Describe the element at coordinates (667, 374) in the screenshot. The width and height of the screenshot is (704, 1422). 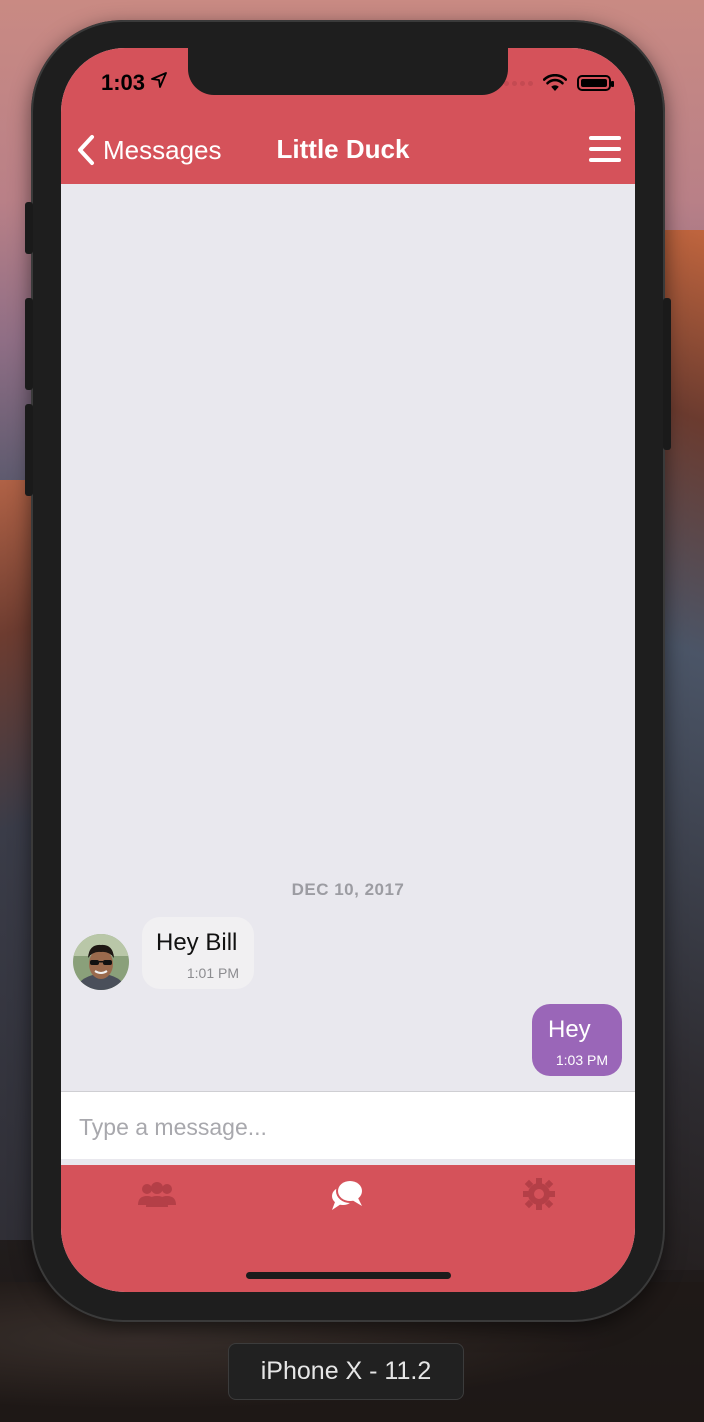
I see `side-button` at that location.